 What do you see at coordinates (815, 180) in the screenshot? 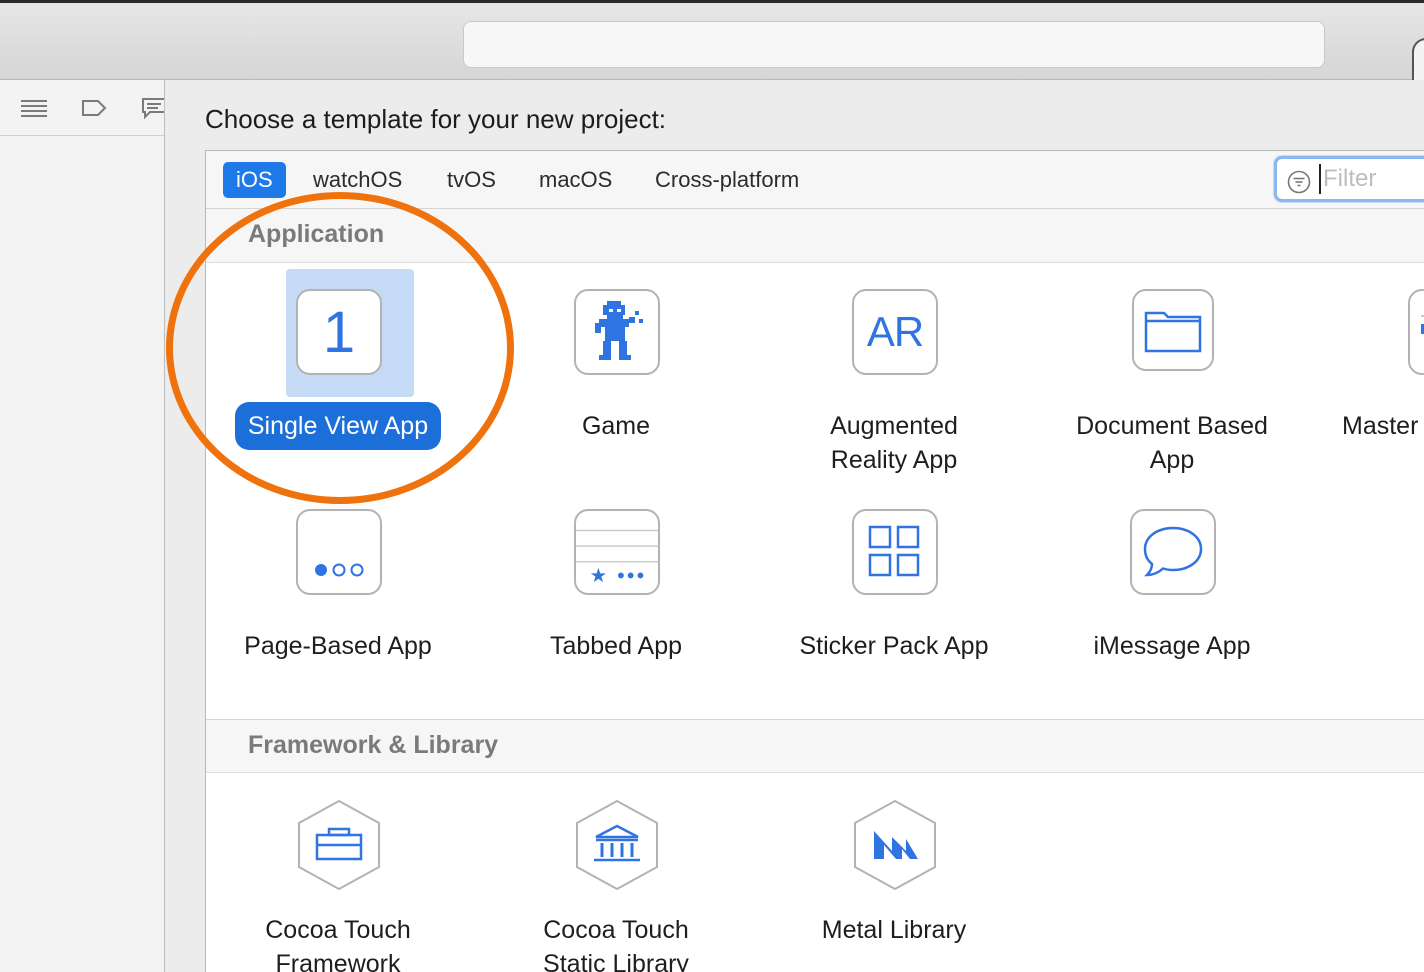
I see `platform-tabbar: iOS watchOS tvOS macOS Cross-platform` at bounding box center [815, 180].